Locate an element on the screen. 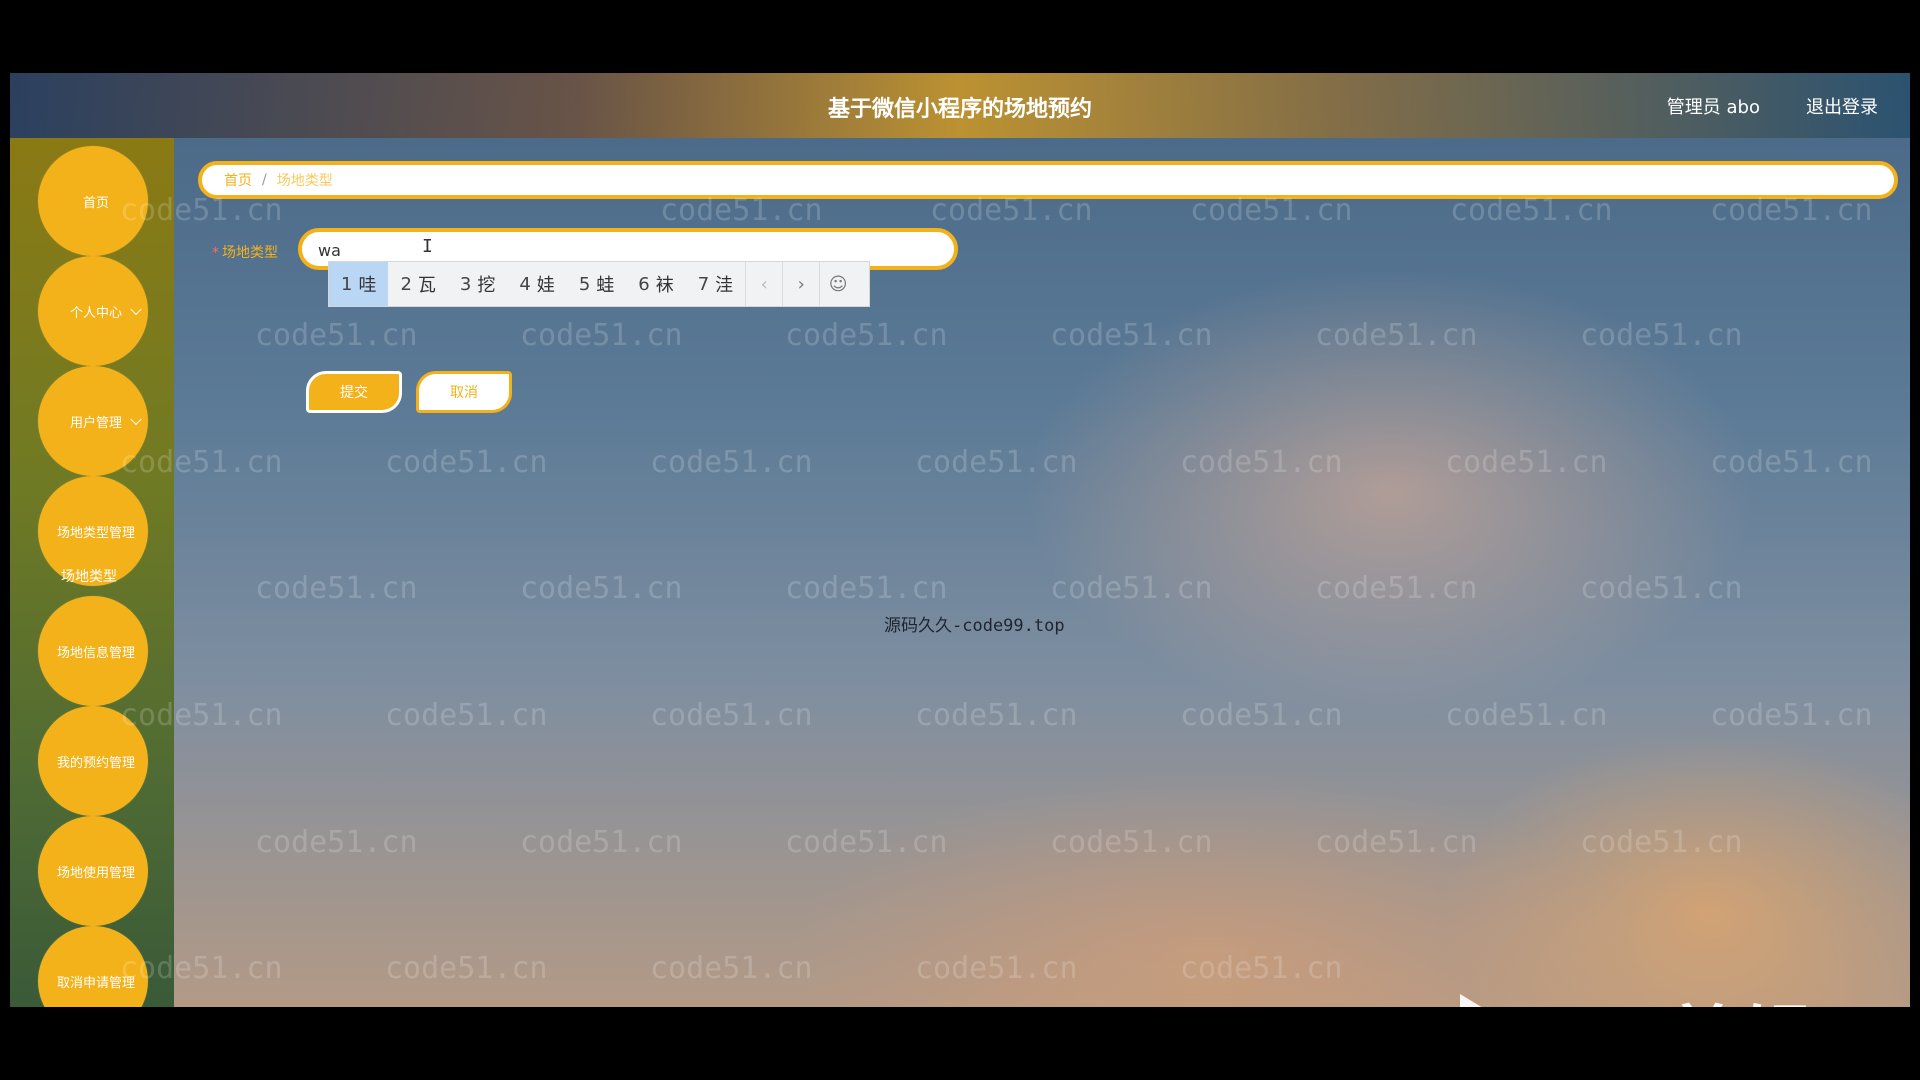 This screenshot has width=1920, height=1080. breadcrumb-current: 场地类型 is located at coordinates (304, 181).